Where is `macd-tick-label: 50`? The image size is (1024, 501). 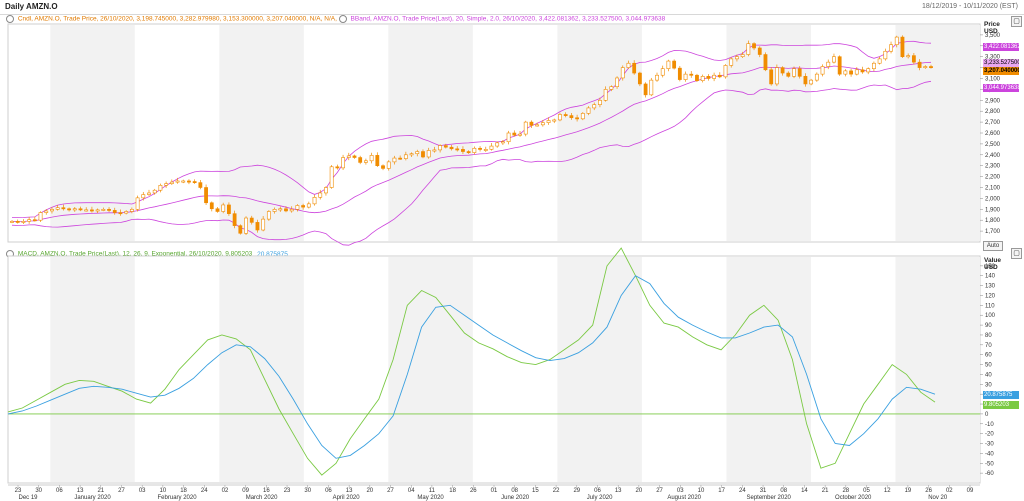 macd-tick-label: 50 is located at coordinates (988, 366).